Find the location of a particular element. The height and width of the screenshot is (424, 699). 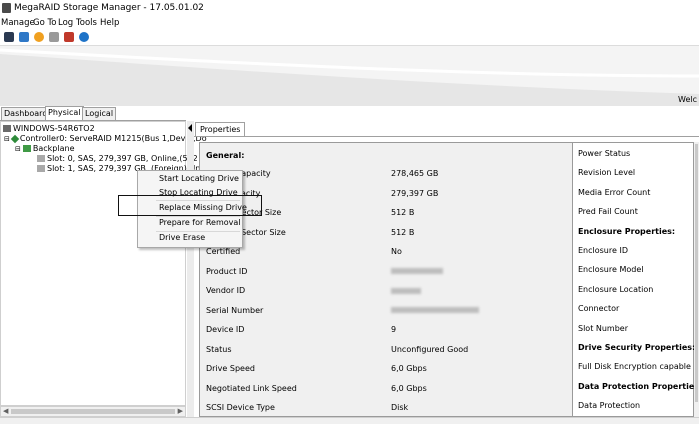

menu-help: Help is located at coordinates (109, 23).